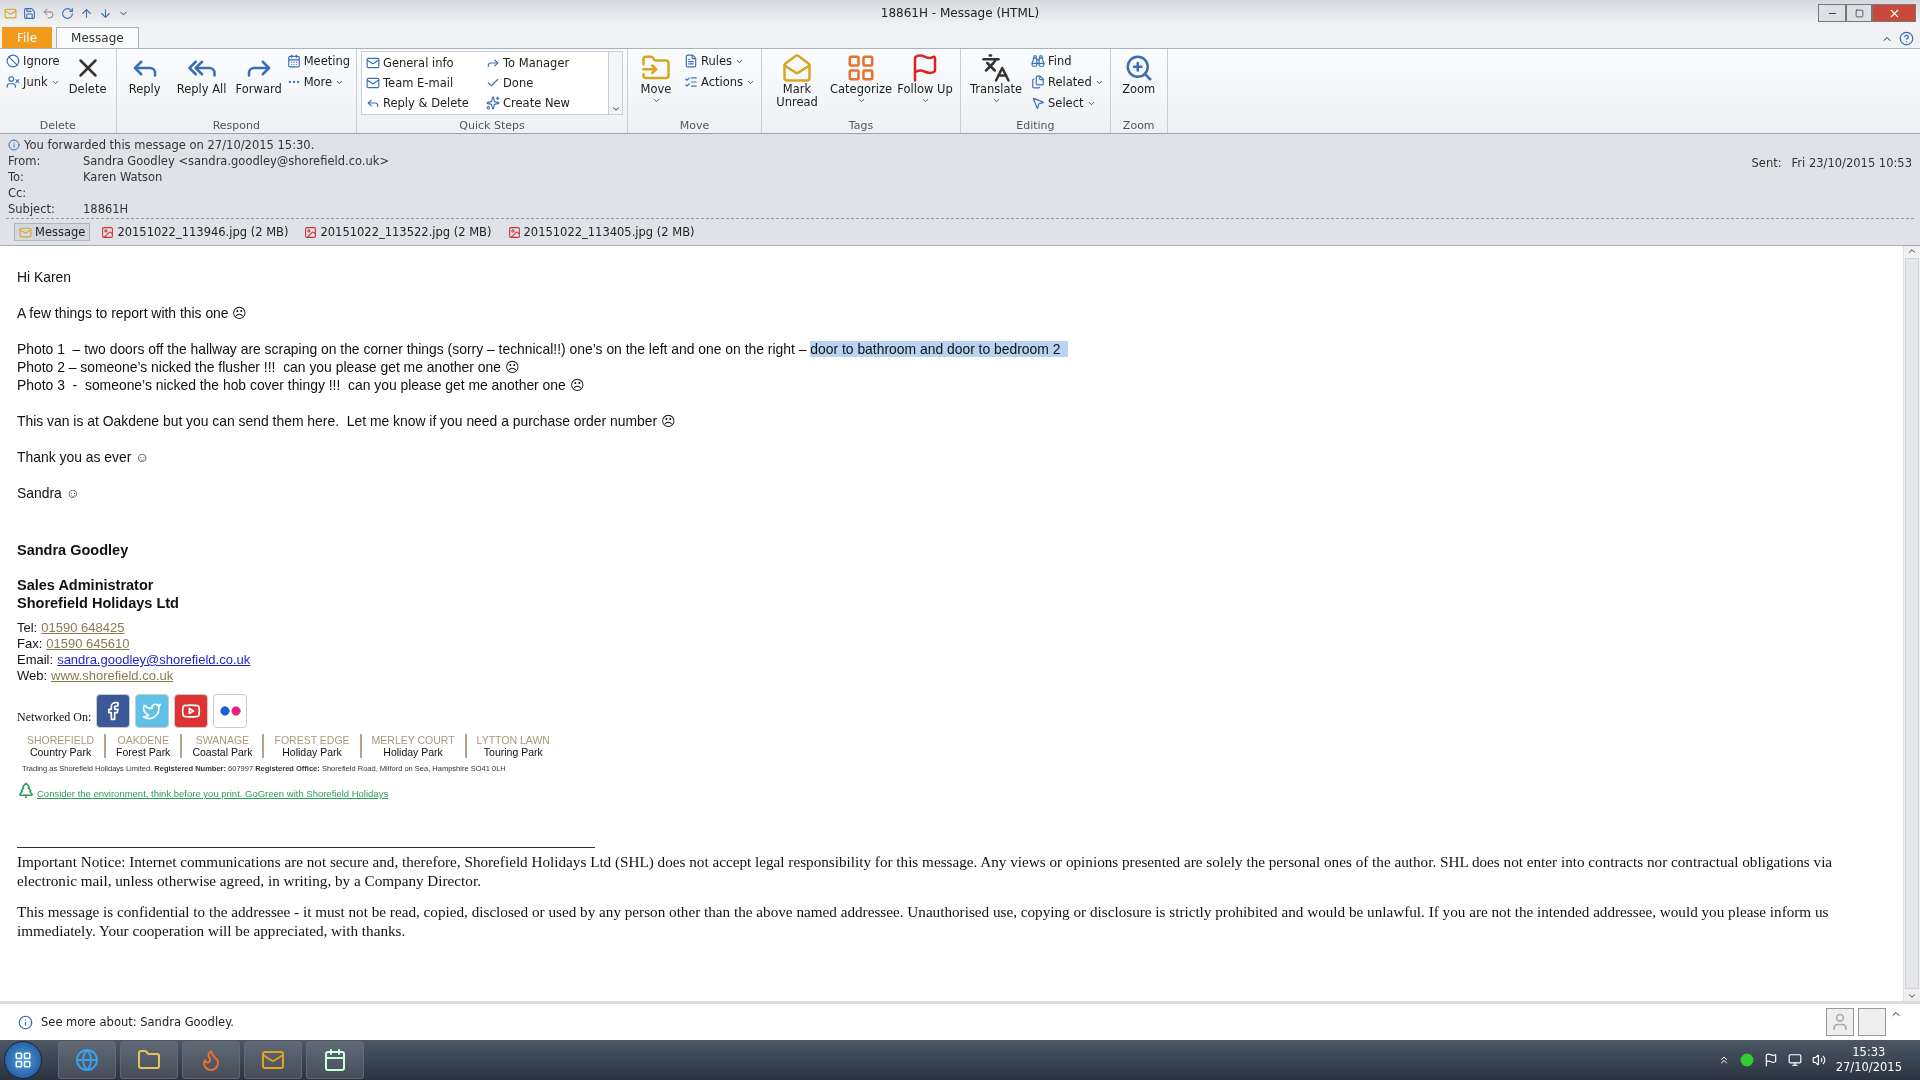 This screenshot has width=1920, height=1080. What do you see at coordinates (144, 74) in the screenshot?
I see `ribbon-button: Reply` at bounding box center [144, 74].